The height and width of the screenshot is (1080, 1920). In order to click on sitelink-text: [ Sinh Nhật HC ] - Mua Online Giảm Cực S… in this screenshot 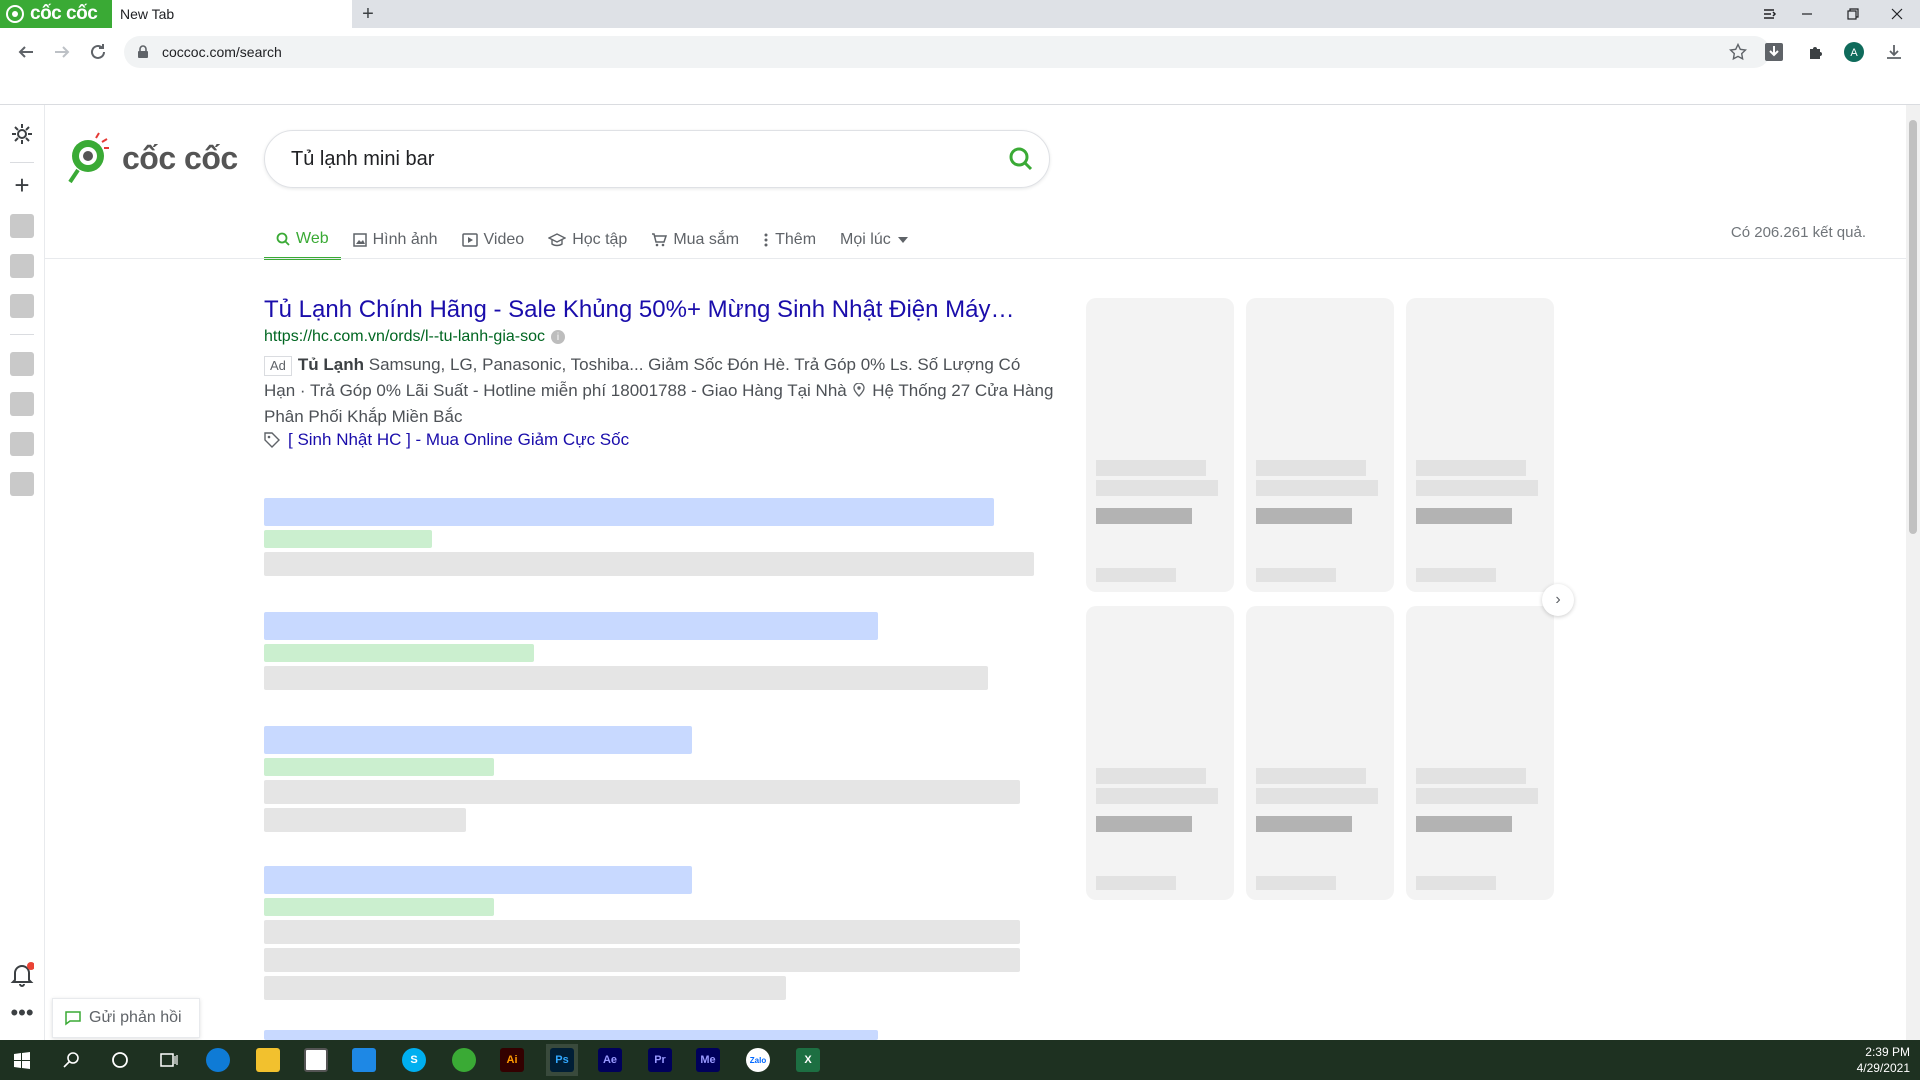, I will do `click(459, 439)`.